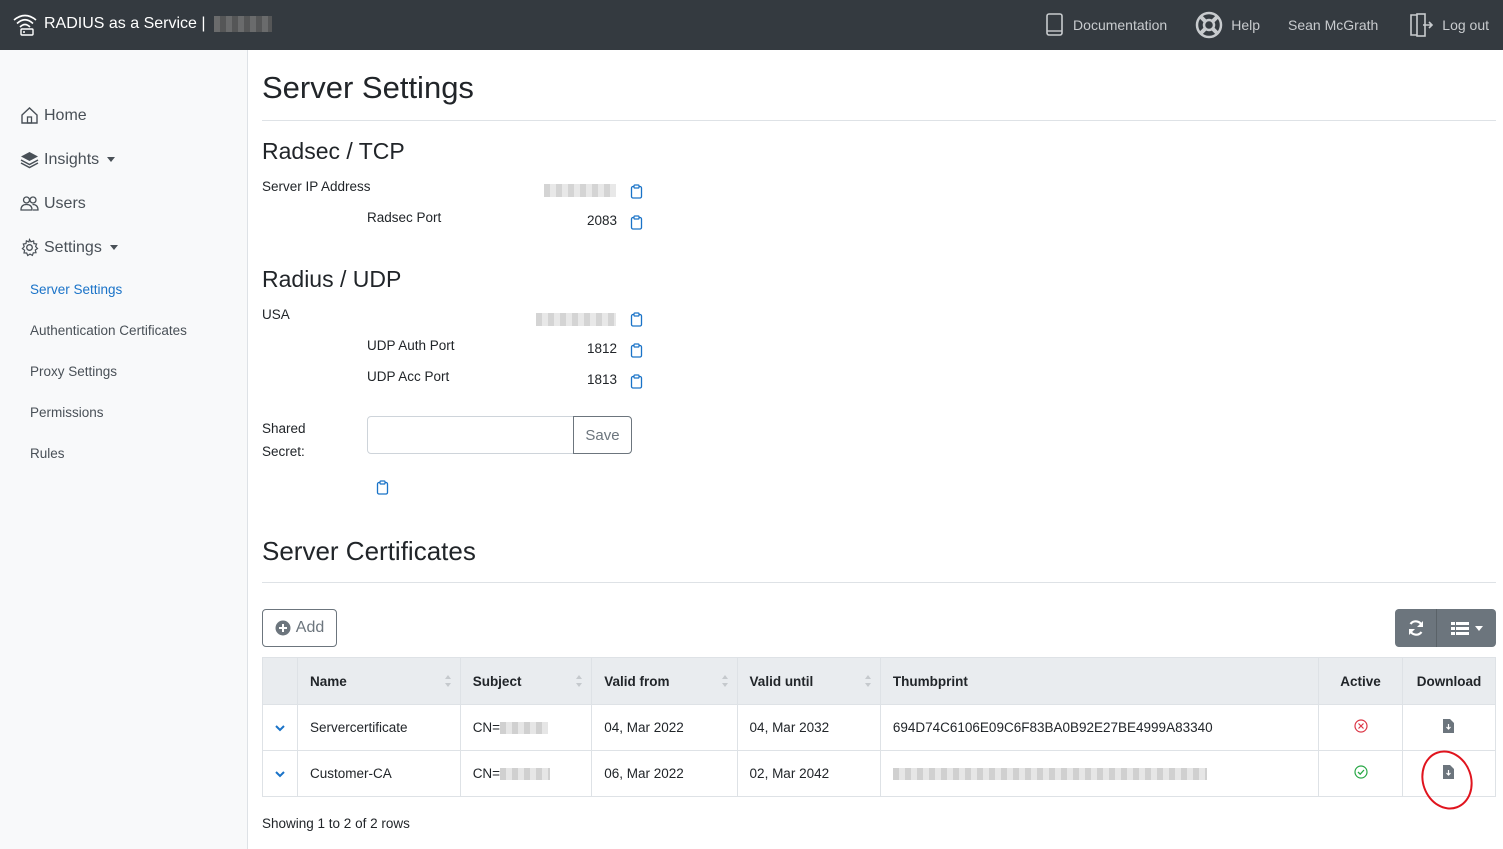  Describe the element at coordinates (408, 376) in the screenshot. I see `udp-acc-port-label: UDP Acc Port` at that location.